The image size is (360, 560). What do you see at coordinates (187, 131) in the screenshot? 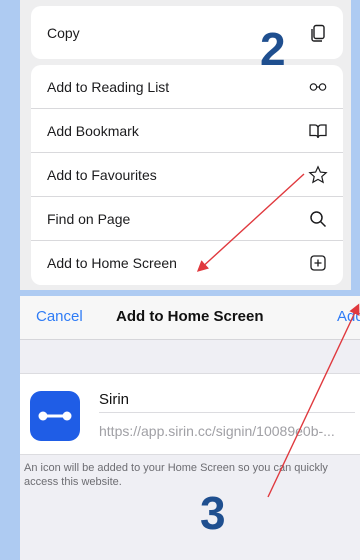
I see `menu-item-add-bookmark: Add Bookmark` at bounding box center [187, 131].